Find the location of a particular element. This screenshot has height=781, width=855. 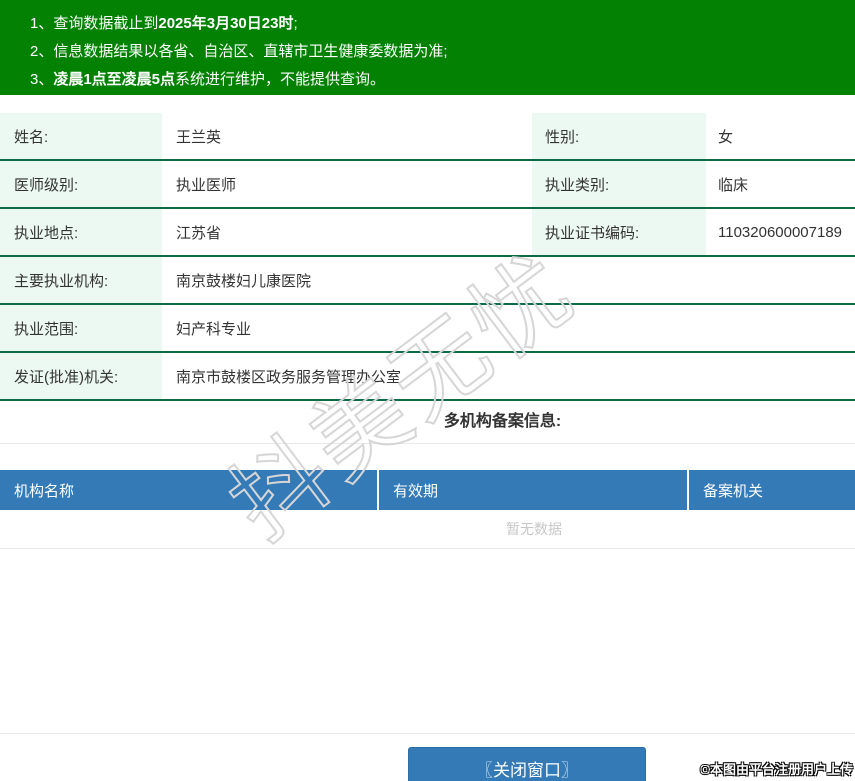

no-data-text: 暂无数据 is located at coordinates (534, 529).